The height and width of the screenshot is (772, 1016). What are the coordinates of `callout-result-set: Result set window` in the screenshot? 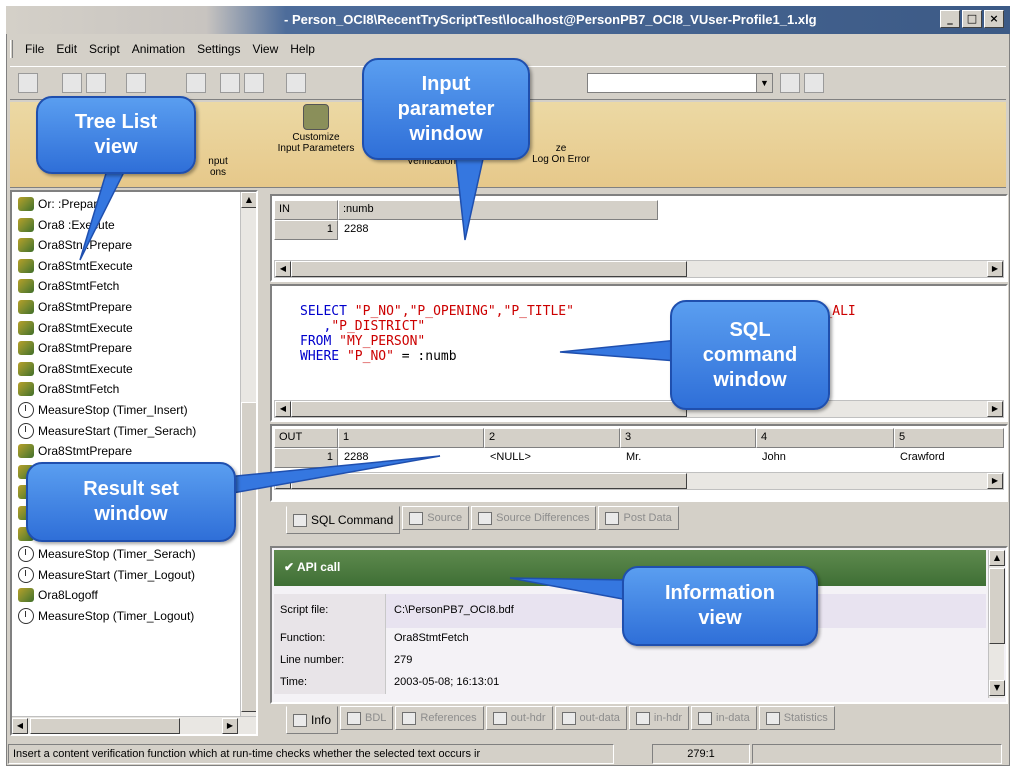 It's located at (131, 502).